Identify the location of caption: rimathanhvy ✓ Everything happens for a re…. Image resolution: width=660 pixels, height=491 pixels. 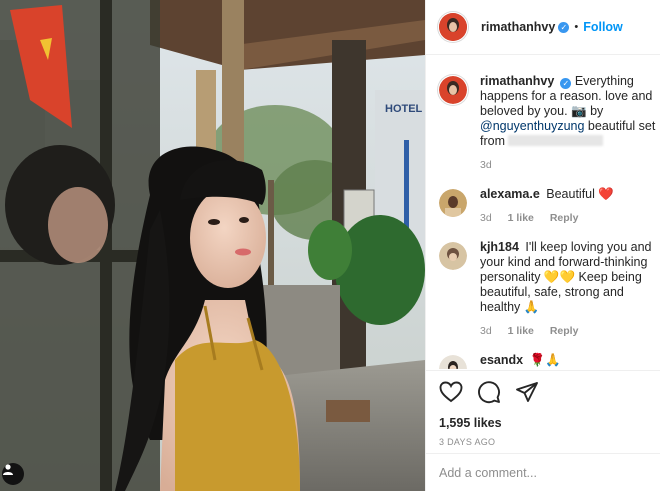
(549, 123).